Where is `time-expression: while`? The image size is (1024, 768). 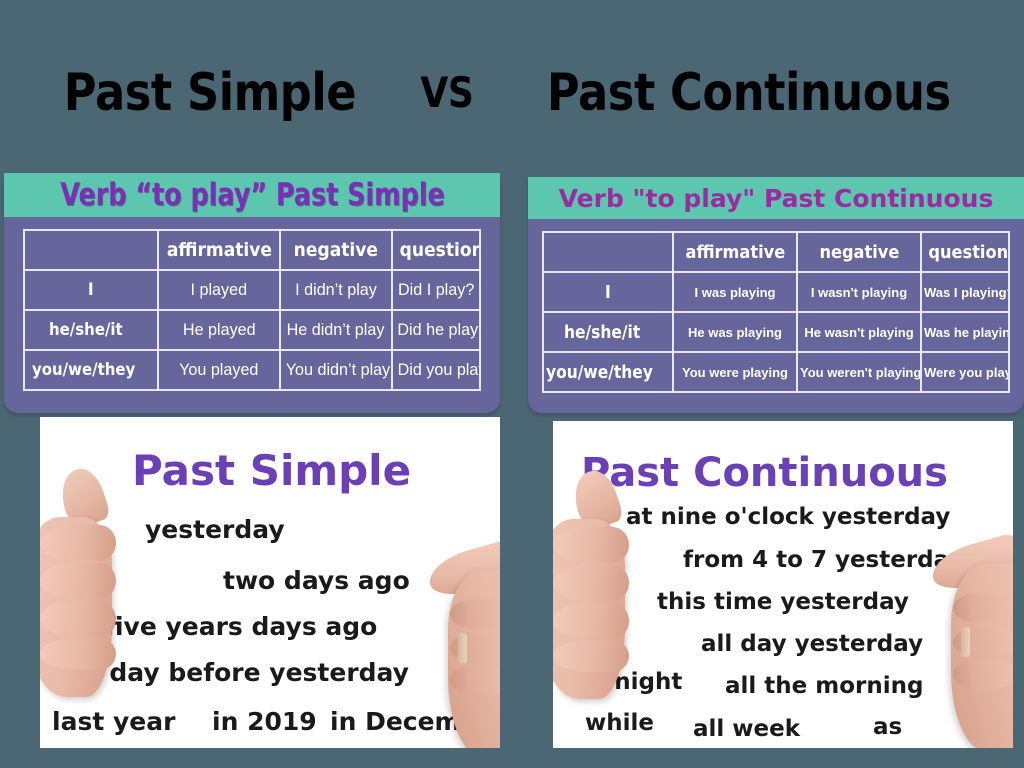
time-expression: while is located at coordinates (619, 723).